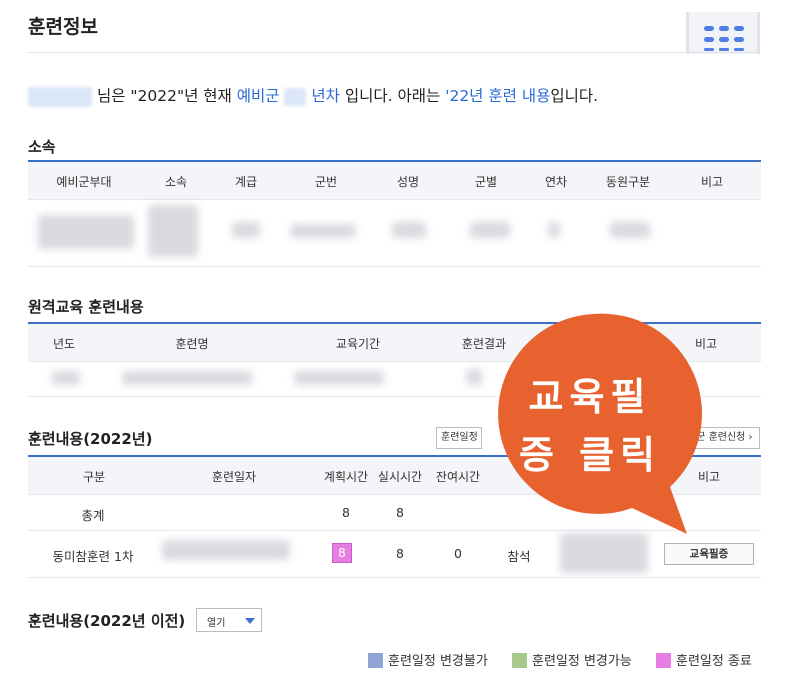 The width and height of the screenshot is (800, 689). I want to click on intro-text-1: 님은 "2022"년 현재, so click(166, 96).